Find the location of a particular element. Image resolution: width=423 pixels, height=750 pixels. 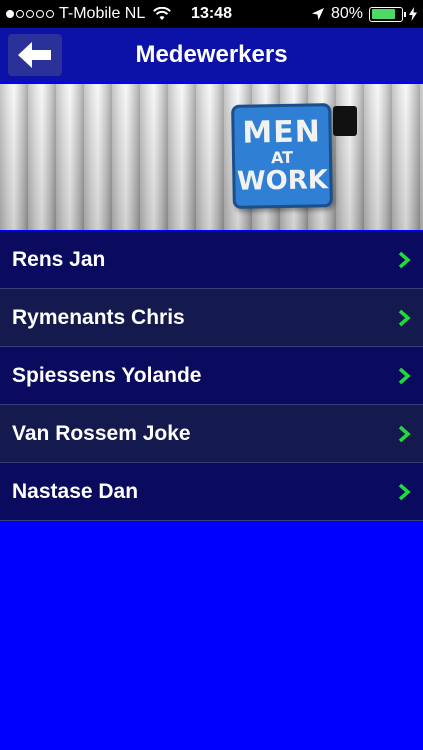

wifi-icon is located at coordinates (162, 13).